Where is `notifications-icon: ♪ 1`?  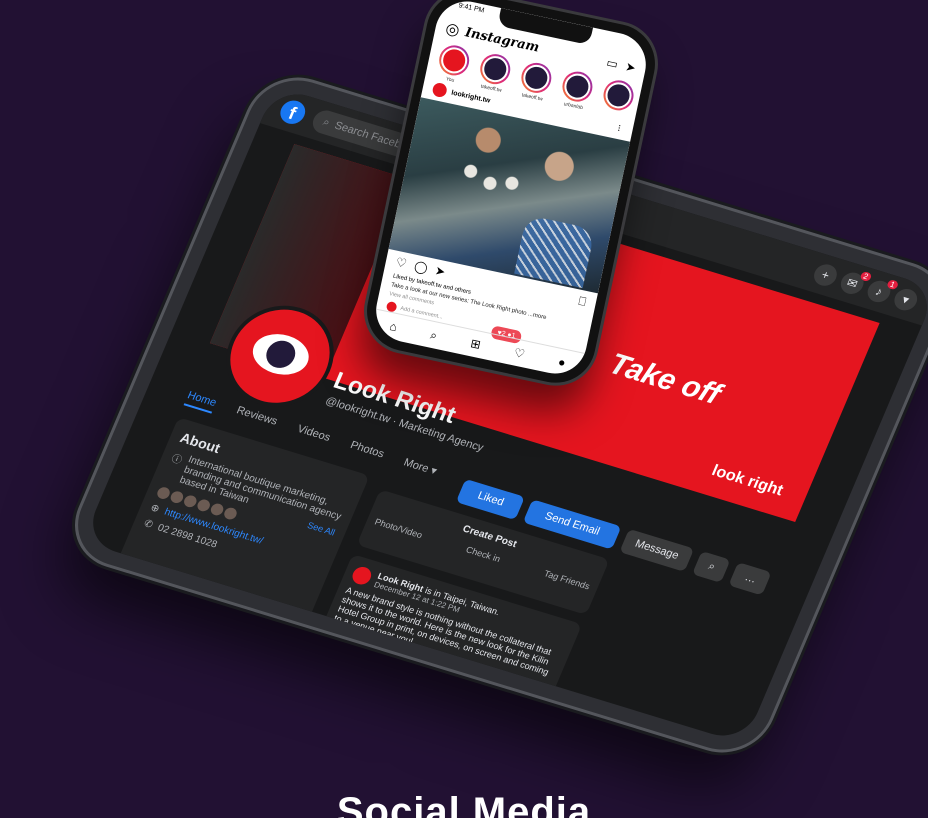 notifications-icon: ♪ 1 is located at coordinates (882, 291).